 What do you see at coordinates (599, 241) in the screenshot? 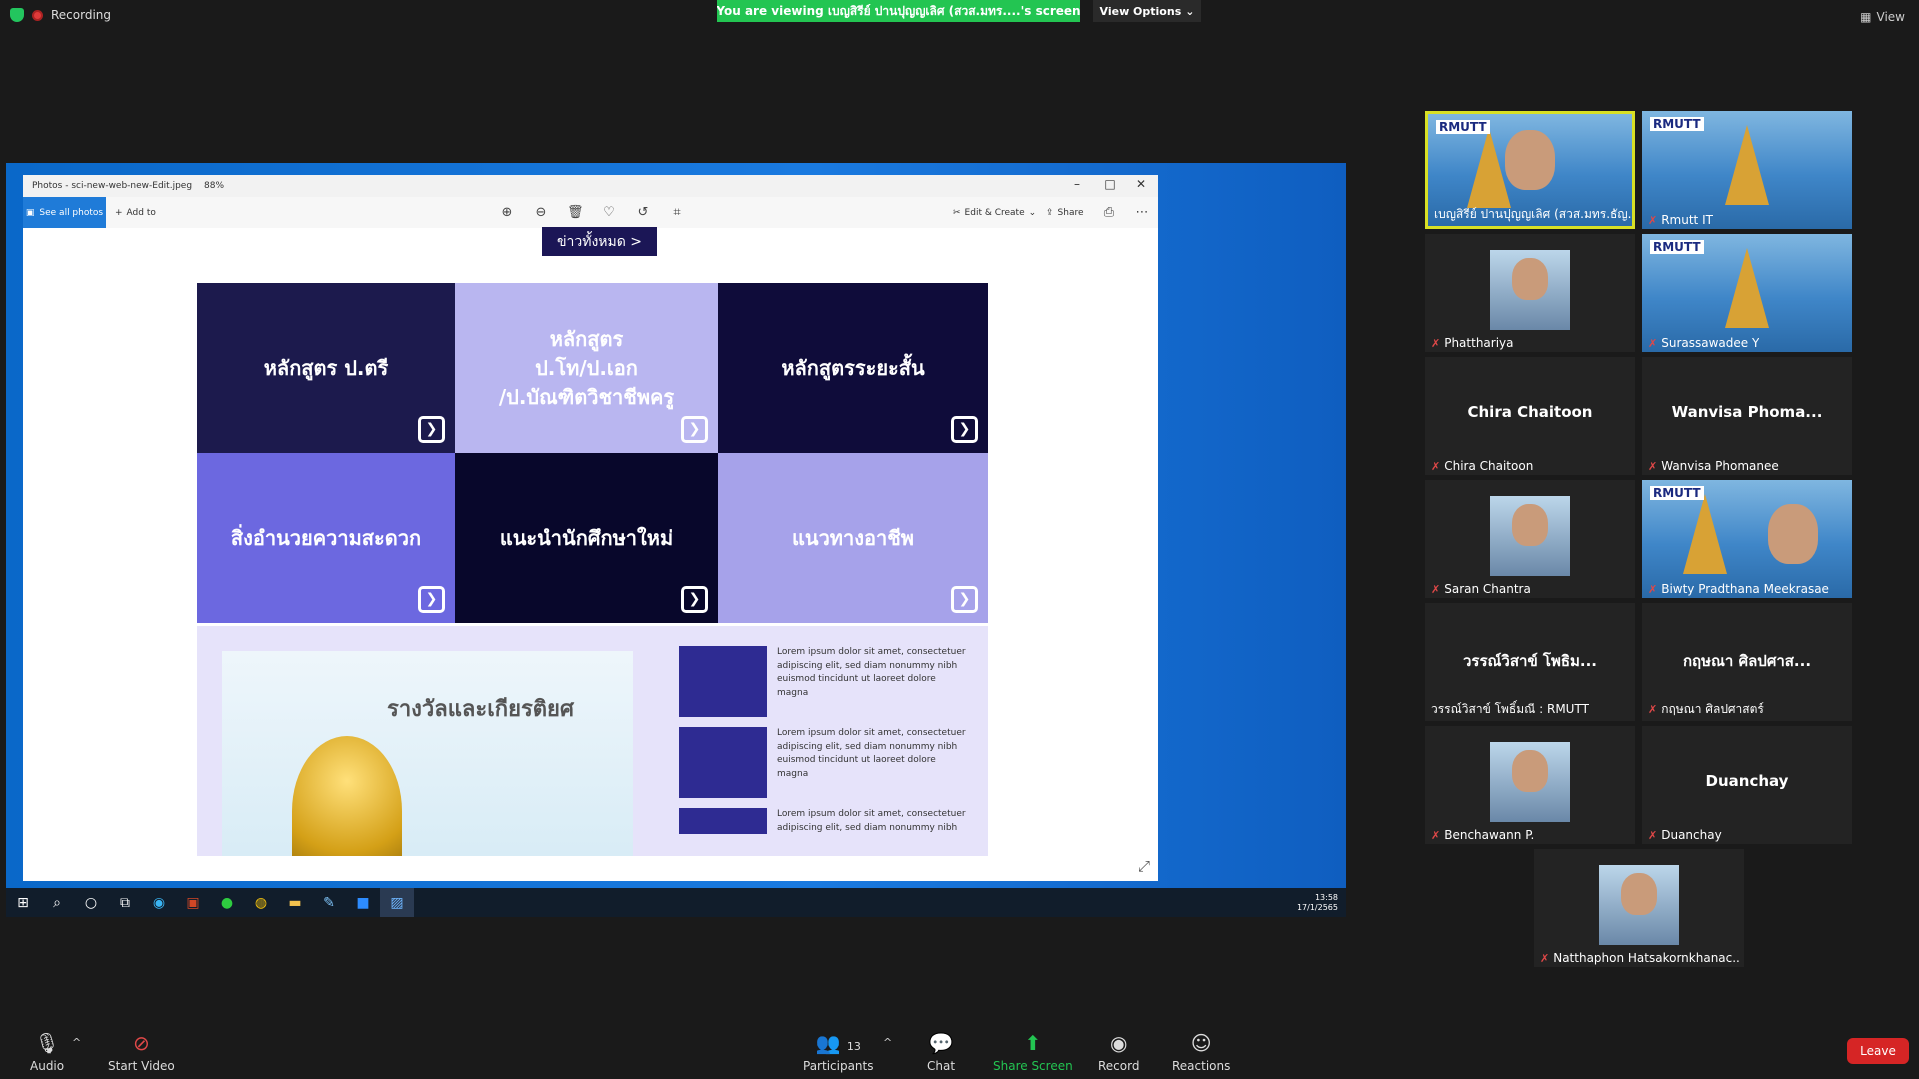
I see `view-all-news-button: ข่าวทั้งหมด >` at bounding box center [599, 241].